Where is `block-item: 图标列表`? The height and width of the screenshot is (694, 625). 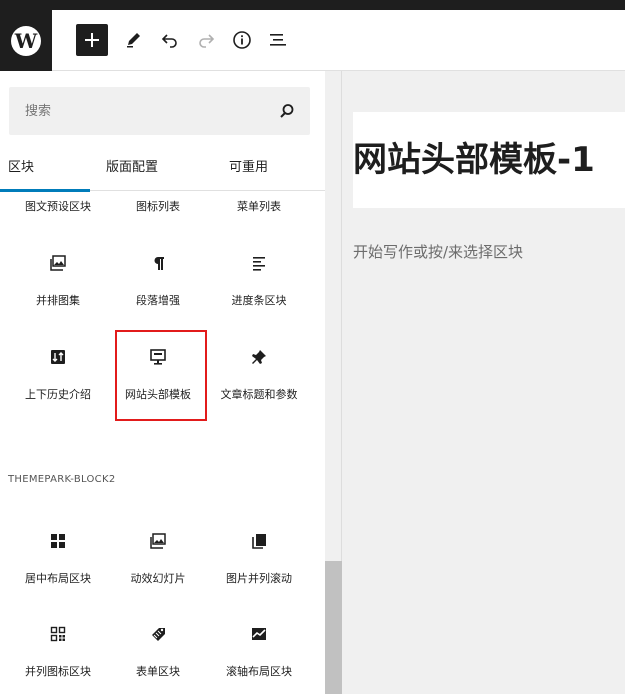 block-item: 图标列表 is located at coordinates (158, 207).